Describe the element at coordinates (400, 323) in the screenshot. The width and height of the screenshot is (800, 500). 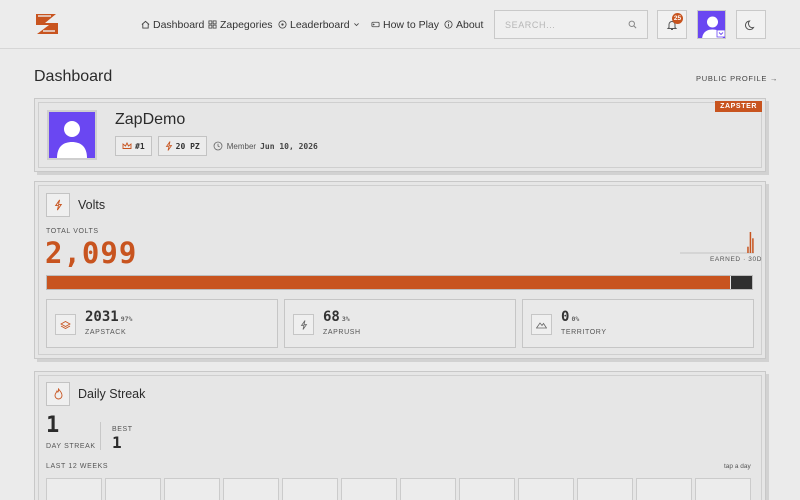
I see `stat-zaprush: 68 3% ZAPRUSH` at that location.